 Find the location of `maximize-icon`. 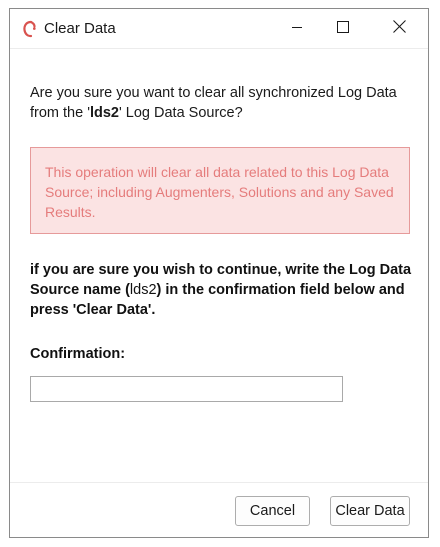

maximize-icon is located at coordinates (343, 29).